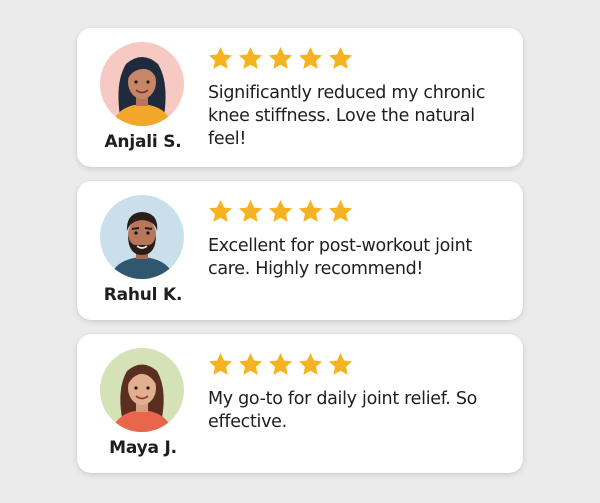  What do you see at coordinates (143, 448) in the screenshot?
I see `reviewer-name: Maya J.` at bounding box center [143, 448].